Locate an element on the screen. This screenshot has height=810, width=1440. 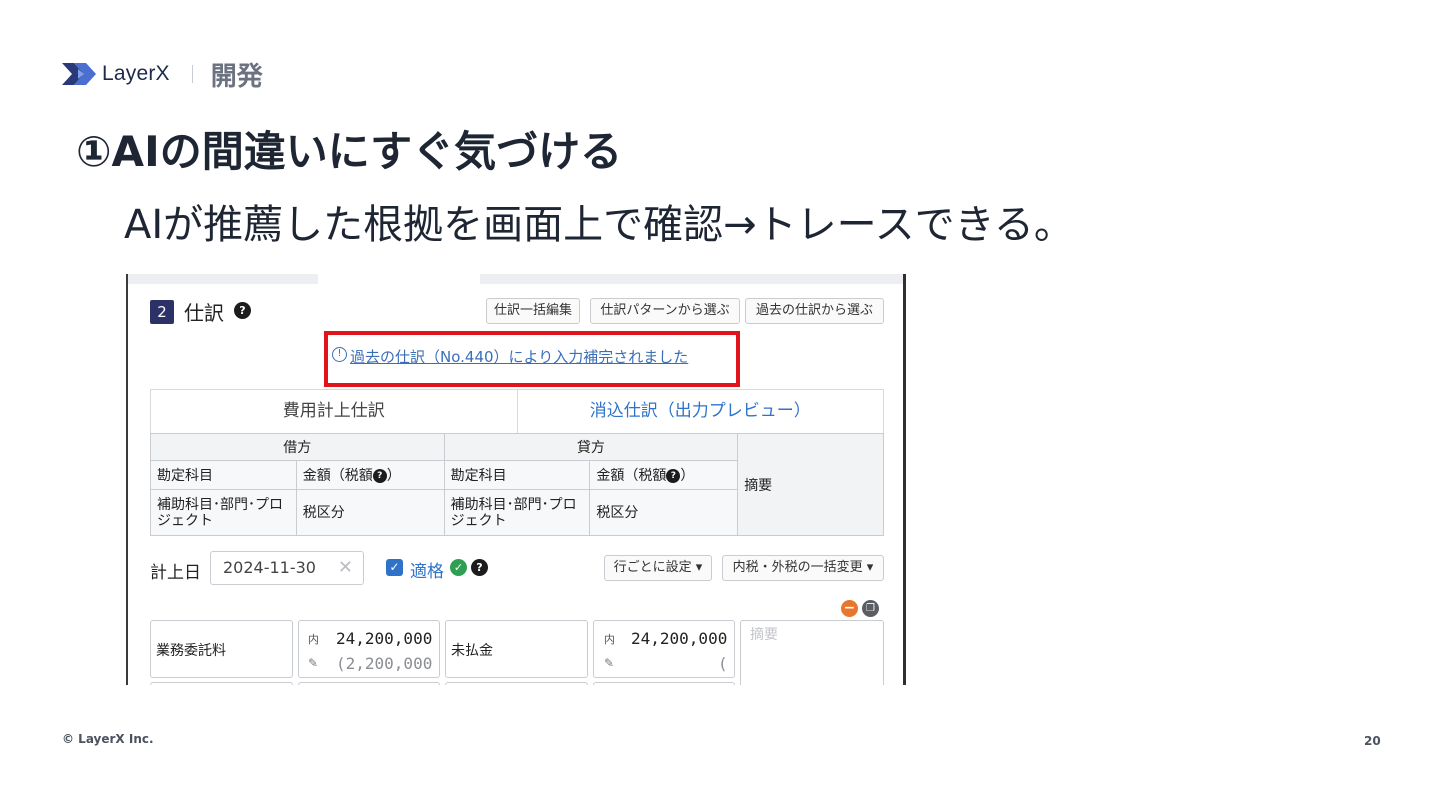
pattern-select-button: 仕訳パターンから選ぶ is located at coordinates (665, 311).